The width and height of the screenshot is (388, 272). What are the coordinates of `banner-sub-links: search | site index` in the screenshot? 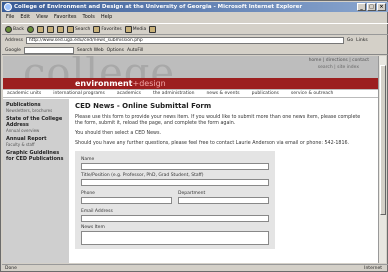 It's located at (338, 67).